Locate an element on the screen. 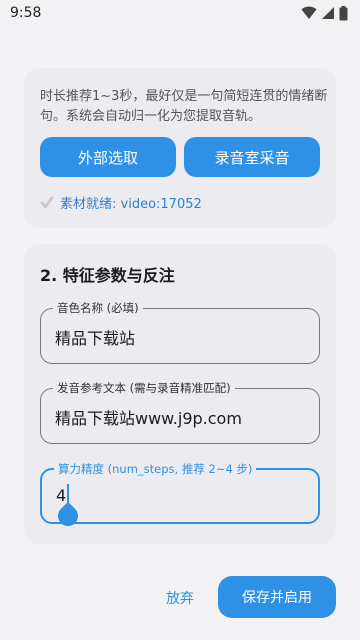 The width and height of the screenshot is (360, 640). battery-icon is located at coordinates (343, 12).